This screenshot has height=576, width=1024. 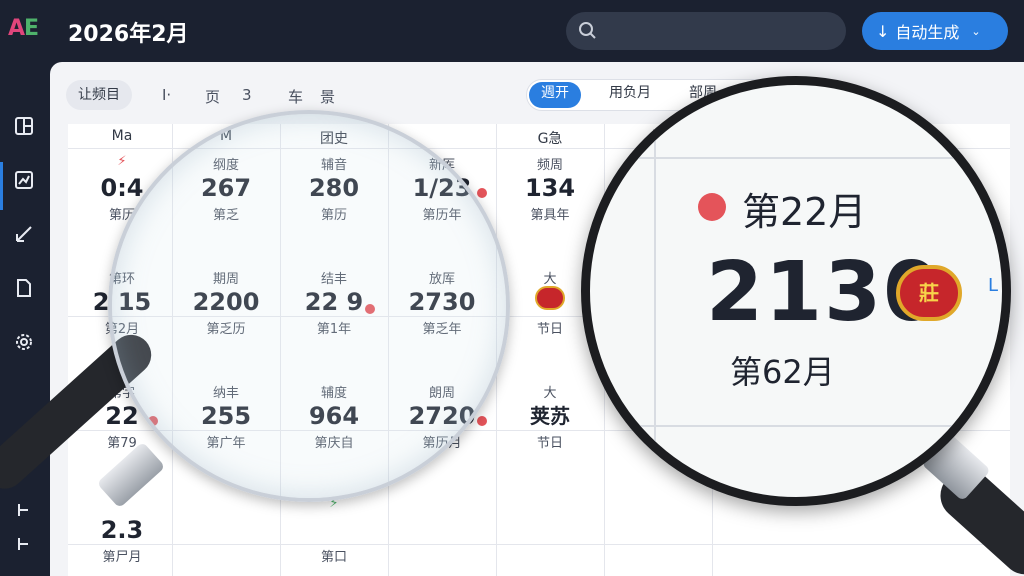 I want to click on magnified-side-text: L, so click(x=993, y=285).